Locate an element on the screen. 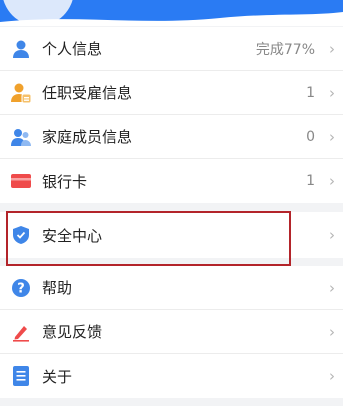  menu-item-personal-info: 个人信息 完成77% › is located at coordinates (171, 49).